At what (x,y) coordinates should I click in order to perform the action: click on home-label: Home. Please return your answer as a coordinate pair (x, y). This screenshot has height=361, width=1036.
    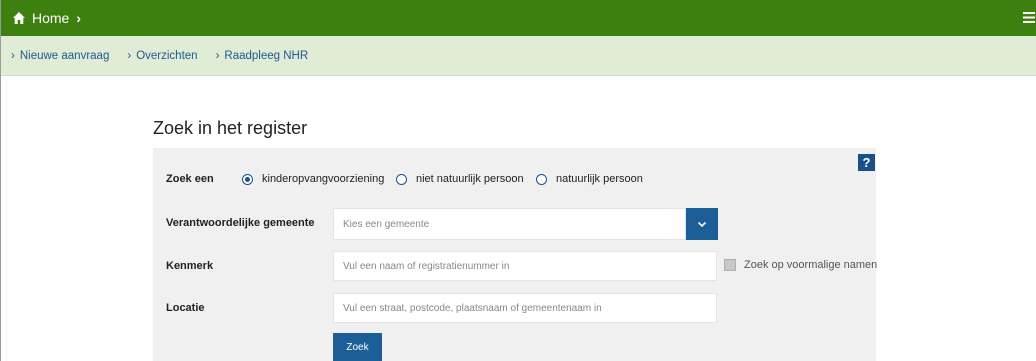
    Looking at the image, I should click on (51, 18).